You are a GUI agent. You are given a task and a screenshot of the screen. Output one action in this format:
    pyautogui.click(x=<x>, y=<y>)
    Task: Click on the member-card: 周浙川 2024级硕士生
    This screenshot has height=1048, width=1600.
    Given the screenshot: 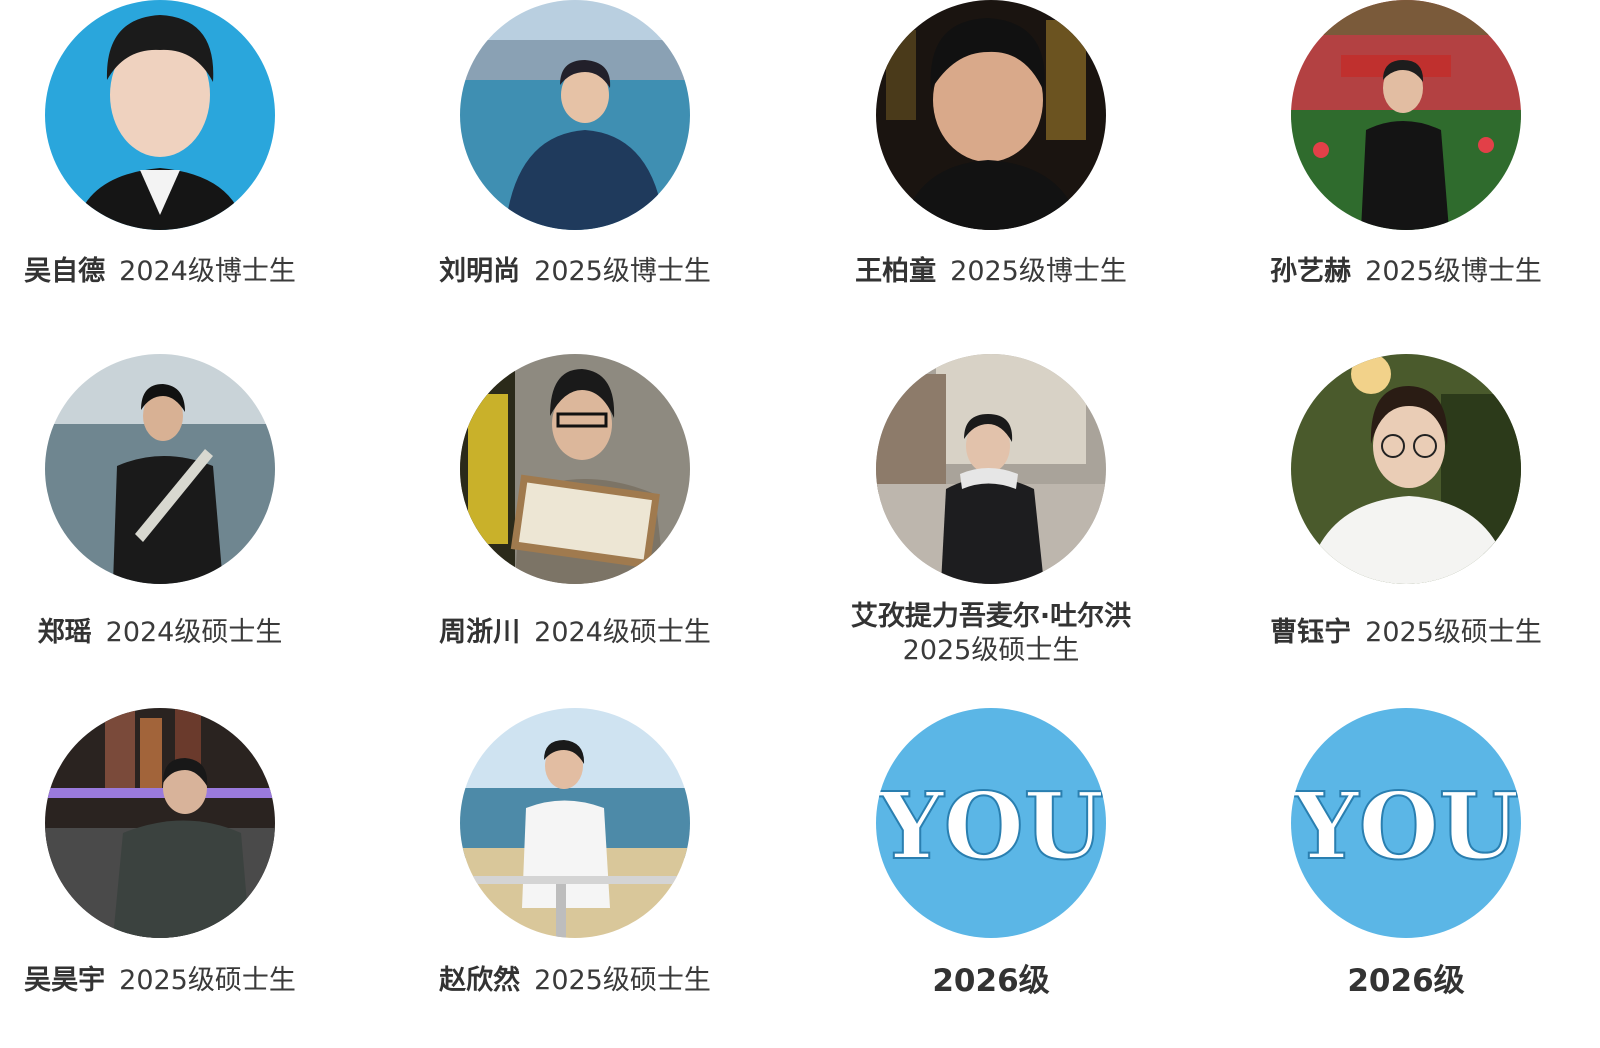 What is the action you would take?
    pyautogui.click(x=615, y=524)
    